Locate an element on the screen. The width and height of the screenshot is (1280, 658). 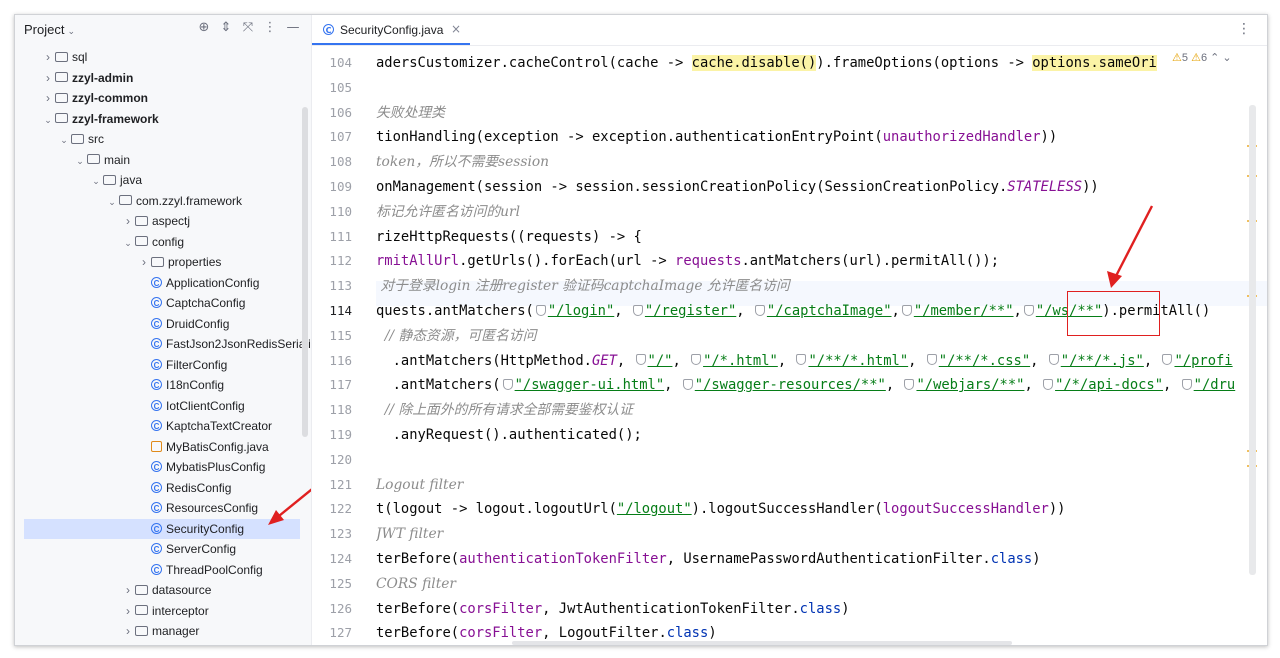
editor-vertical-scrollbar is located at coordinates (1252, 340).